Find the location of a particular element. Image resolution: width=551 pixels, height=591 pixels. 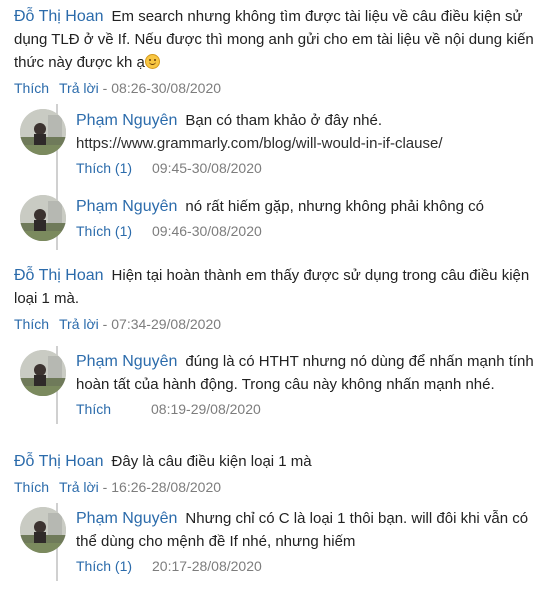

reply-meta: Thích (1) 09:46-30/08/2020 is located at coordinates (306, 231).